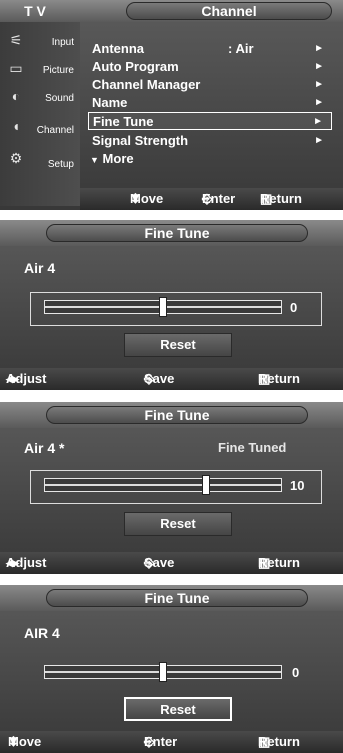  Describe the element at coordinates (110, 102) in the screenshot. I see `menu-item-label: Name` at that location.